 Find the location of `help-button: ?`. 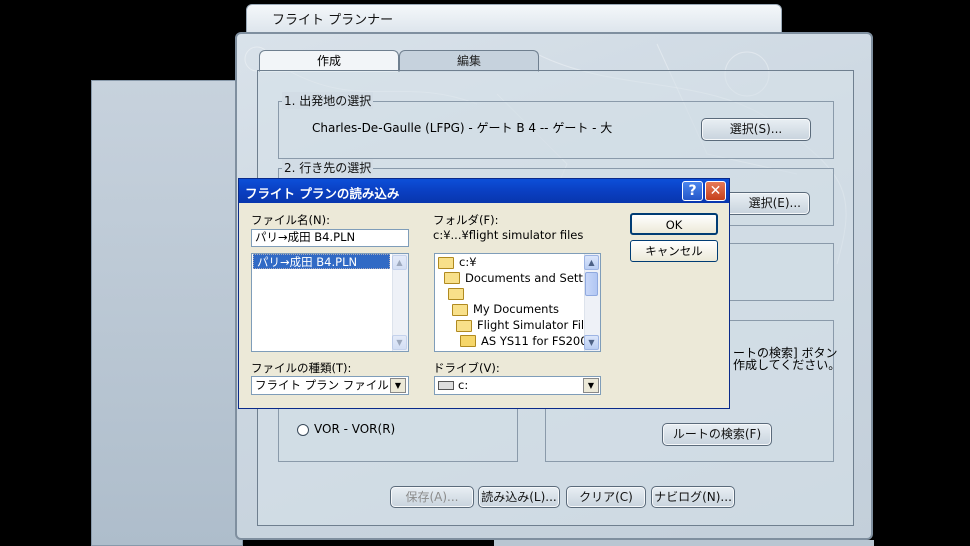

help-button: ? is located at coordinates (692, 191).